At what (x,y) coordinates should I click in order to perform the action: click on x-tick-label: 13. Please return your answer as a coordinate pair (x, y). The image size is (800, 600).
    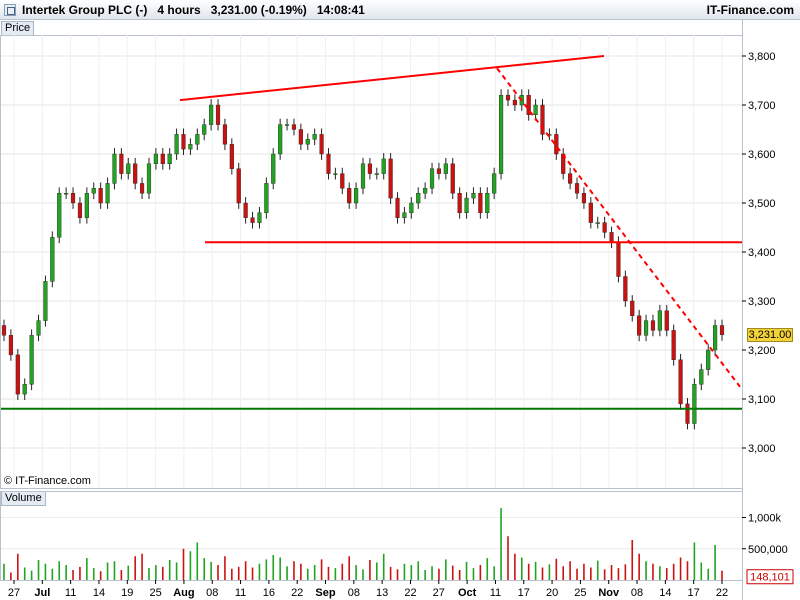
    Looking at the image, I should click on (382, 593).